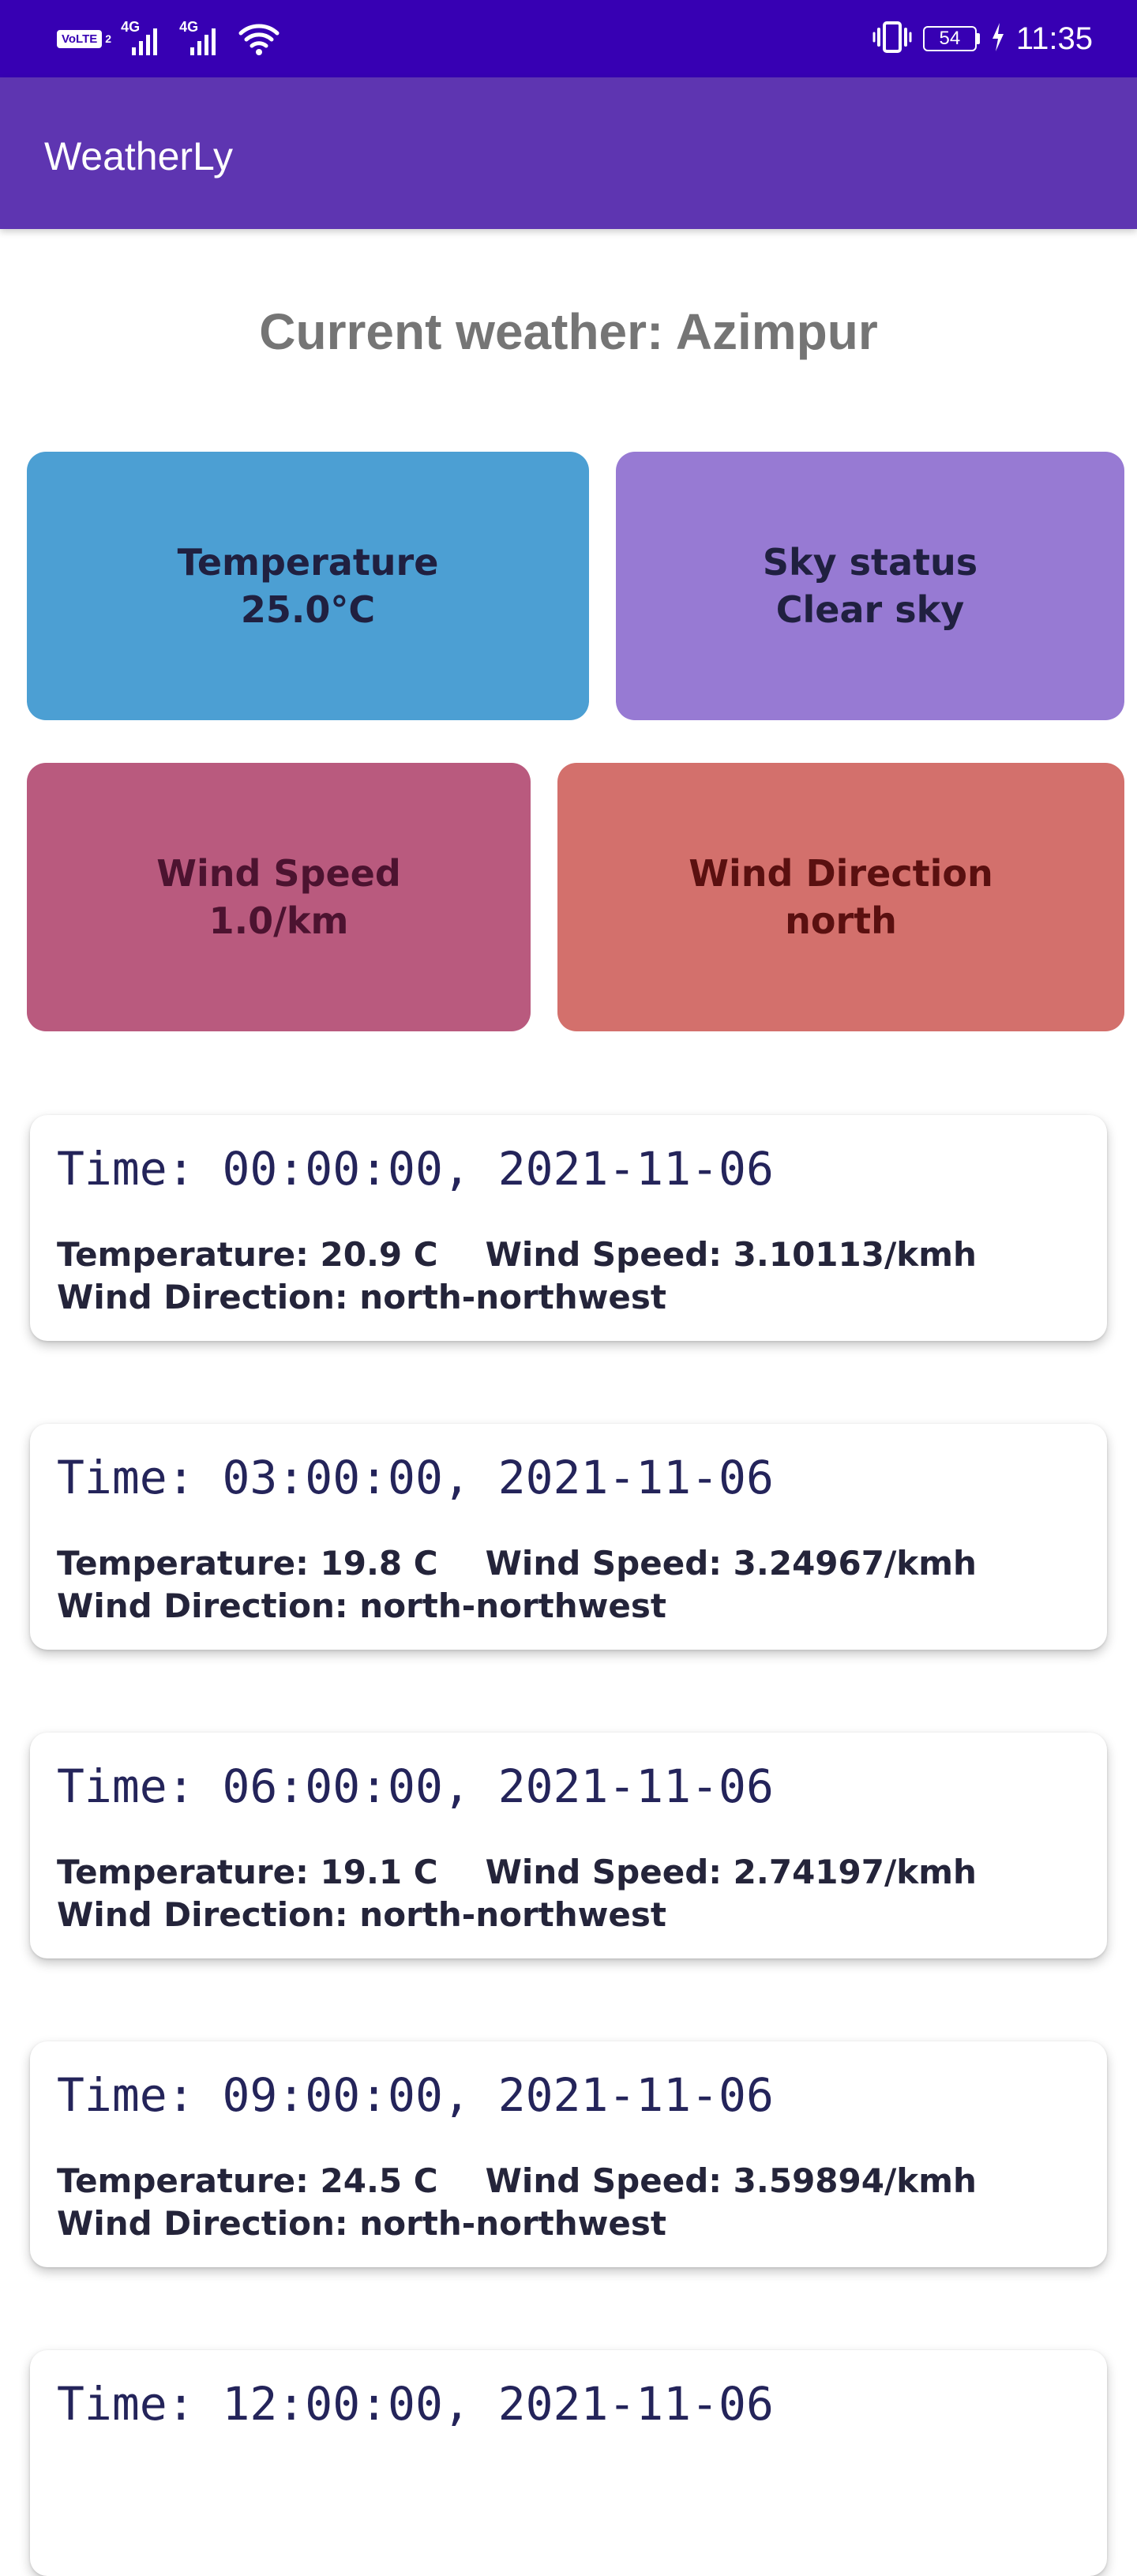 The height and width of the screenshot is (2576, 1137). I want to click on charging-icon, so click(998, 38).